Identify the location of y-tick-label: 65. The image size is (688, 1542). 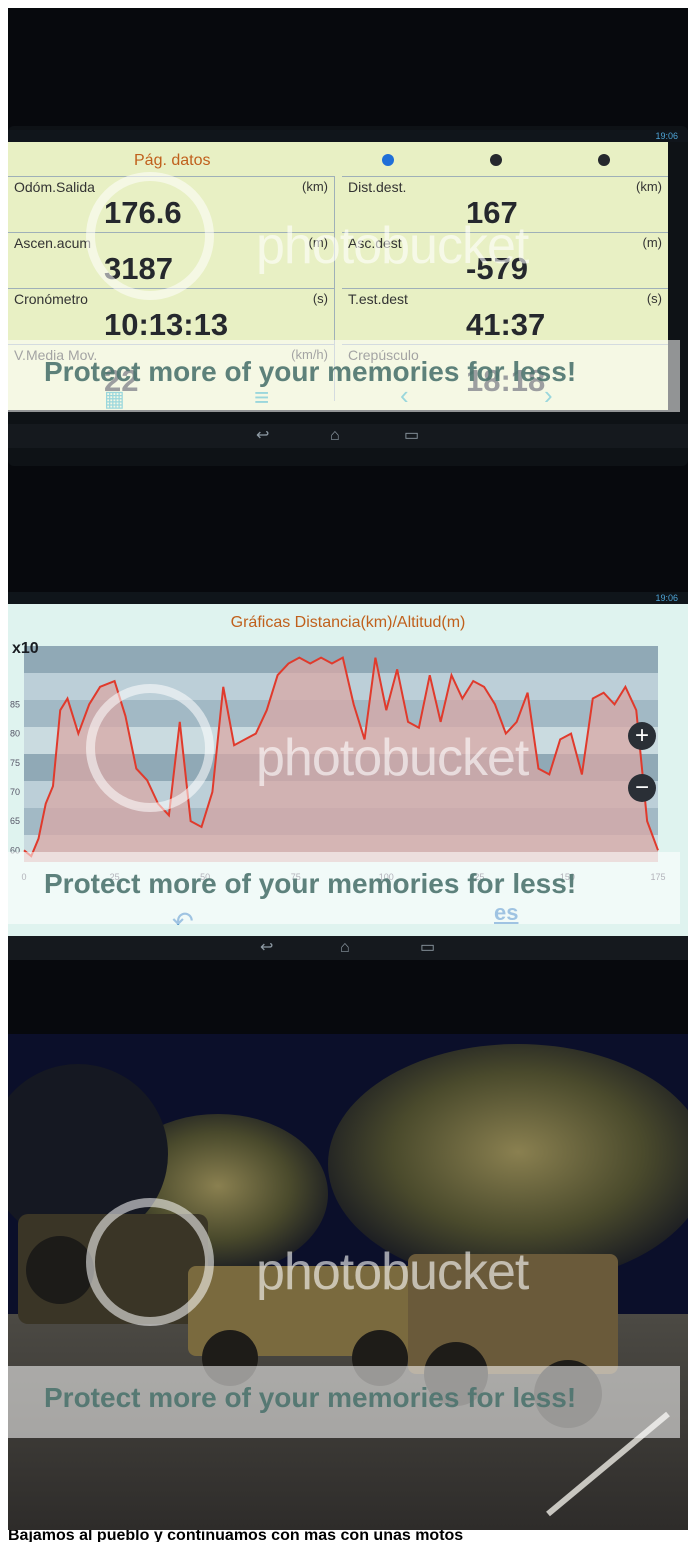
(15, 821).